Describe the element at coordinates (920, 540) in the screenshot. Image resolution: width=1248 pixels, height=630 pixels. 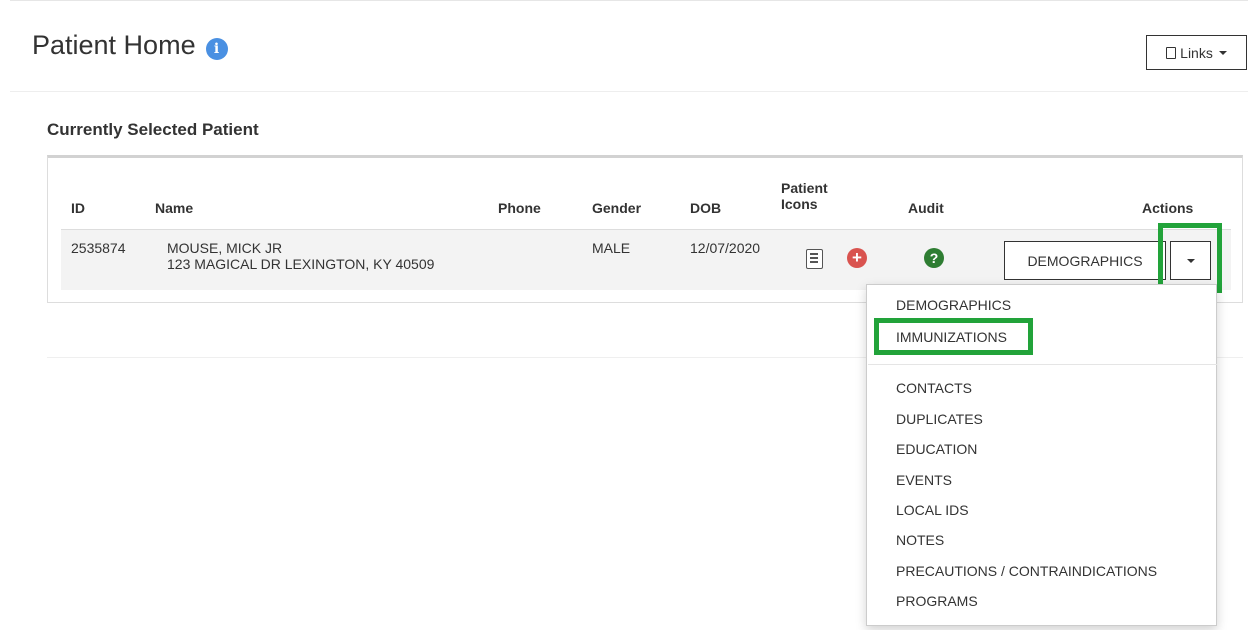
I see `menu-item-notes: NOTES` at that location.